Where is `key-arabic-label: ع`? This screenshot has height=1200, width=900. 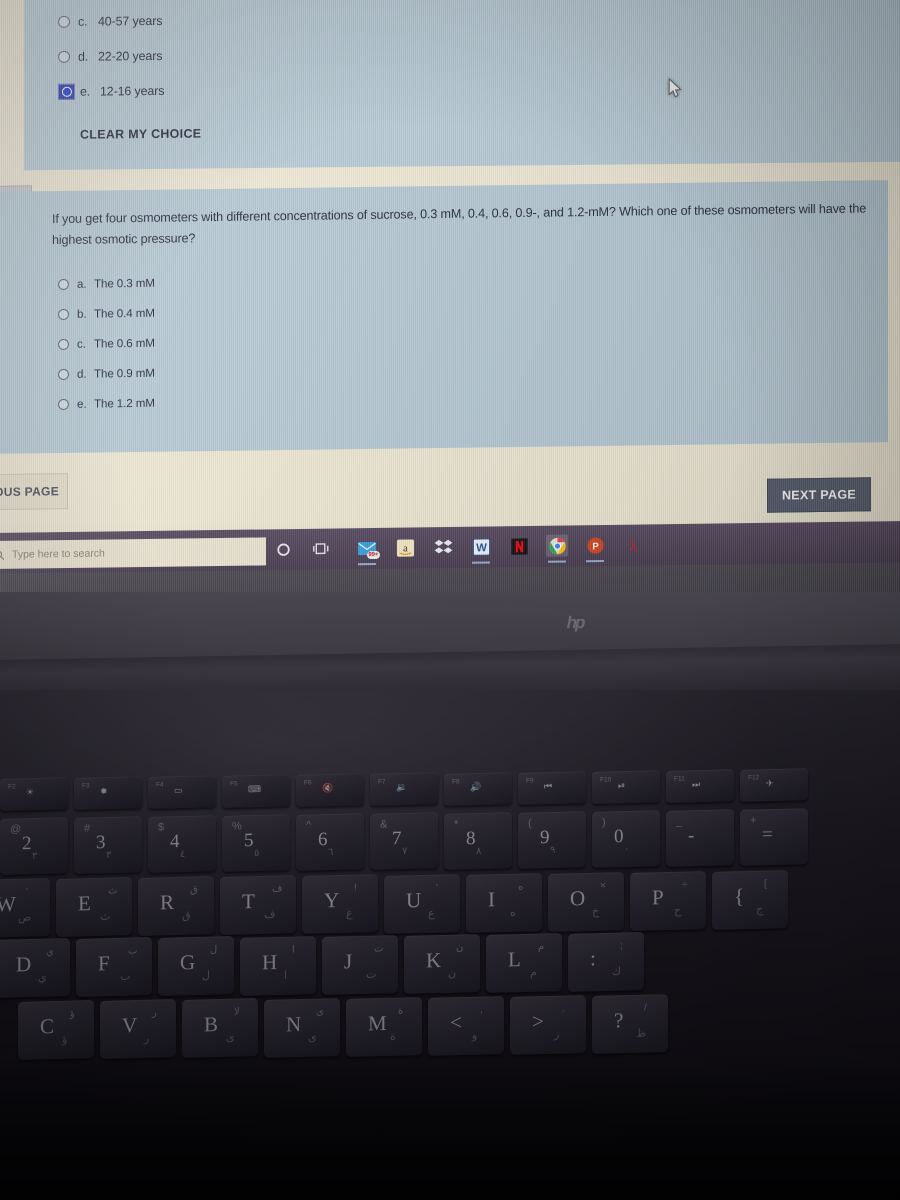 key-arabic-label: ع is located at coordinates (431, 913).